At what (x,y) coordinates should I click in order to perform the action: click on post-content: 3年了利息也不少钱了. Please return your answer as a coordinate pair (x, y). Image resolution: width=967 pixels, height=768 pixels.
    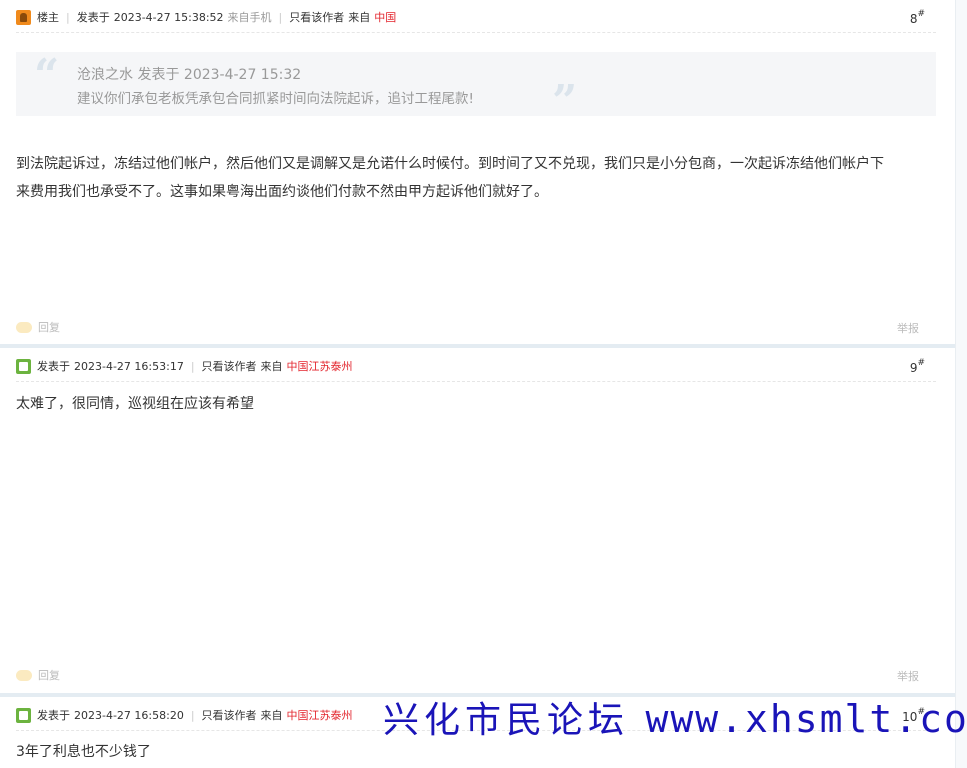
    Looking at the image, I should click on (83, 752).